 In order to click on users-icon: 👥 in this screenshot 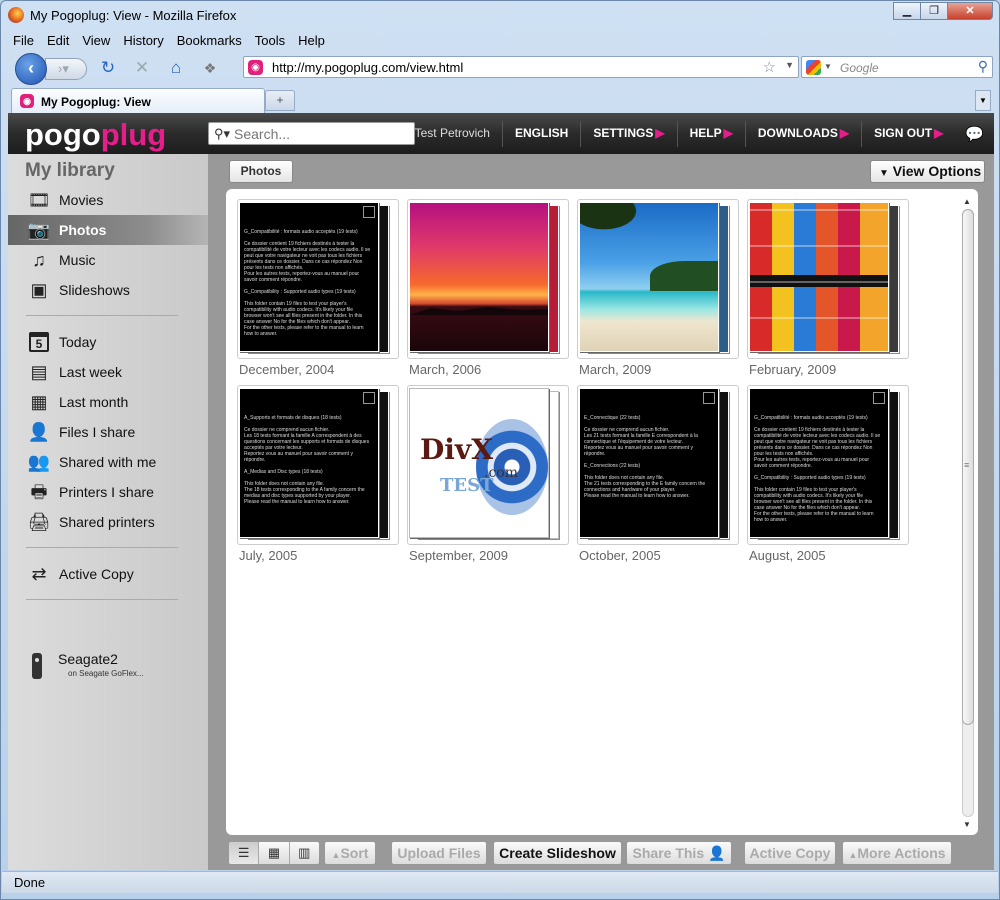, I will do `click(39, 462)`.